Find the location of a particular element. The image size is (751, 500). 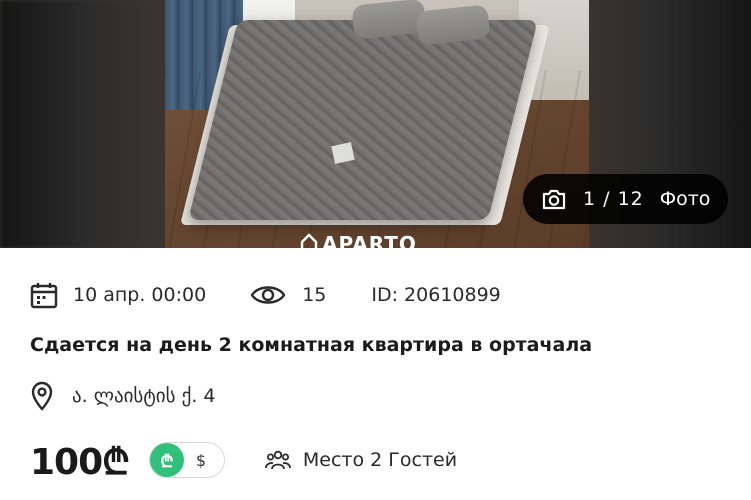

photo-count-badge: 1 / 12 Фото is located at coordinates (625, 199).